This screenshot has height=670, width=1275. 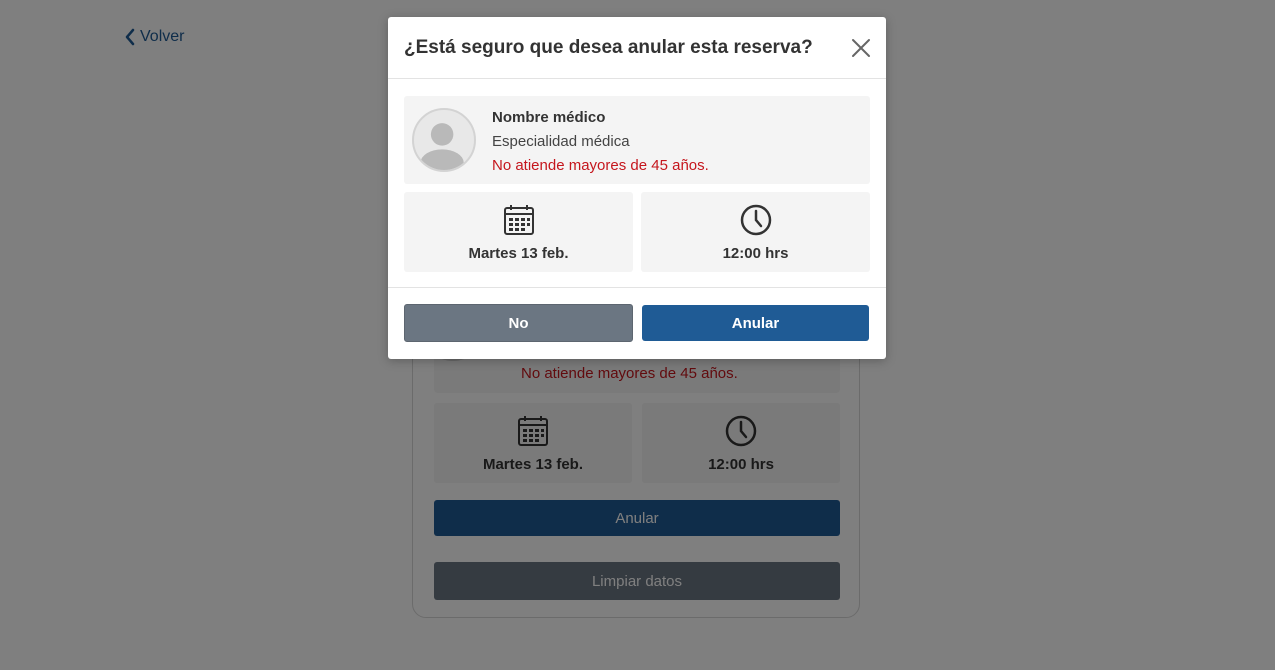 I want to click on calendar-icon, so click(x=518, y=219).